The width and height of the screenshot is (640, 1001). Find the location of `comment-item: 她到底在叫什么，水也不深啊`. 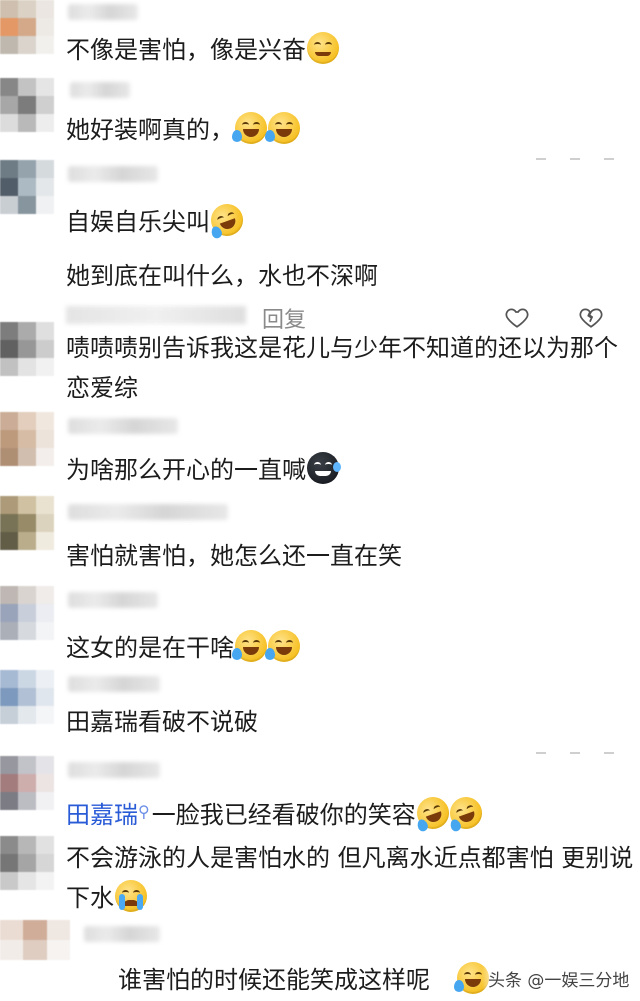

comment-item: 她到底在叫什么，水也不深啊 is located at coordinates (222, 276).